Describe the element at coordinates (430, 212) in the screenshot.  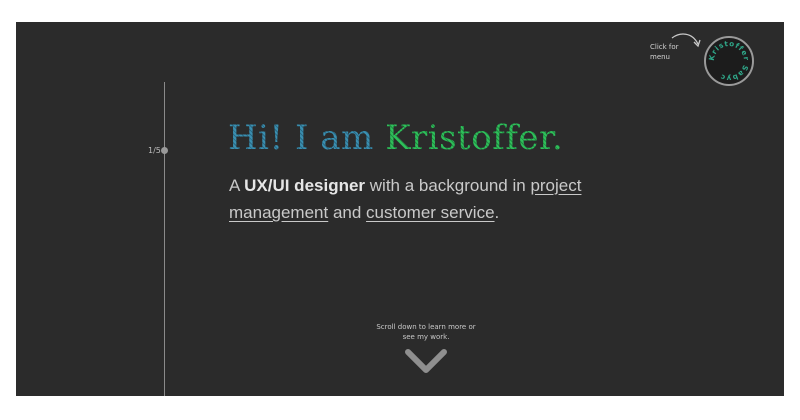
I see `customer-service-link: customer service` at that location.